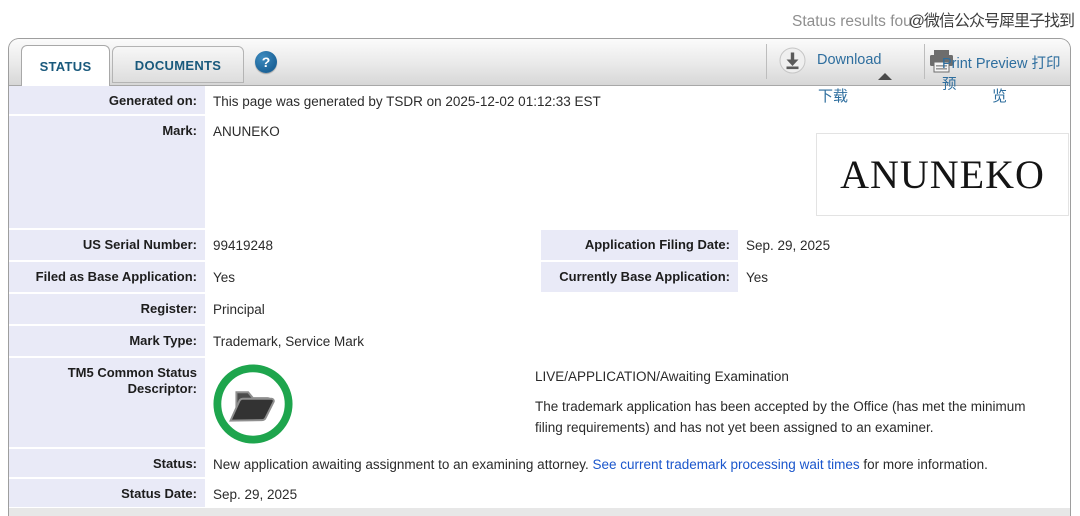 This screenshot has height=516, width=1080. Describe the element at coordinates (851, 21) in the screenshot. I see `status-results-text: Status results fou` at that location.